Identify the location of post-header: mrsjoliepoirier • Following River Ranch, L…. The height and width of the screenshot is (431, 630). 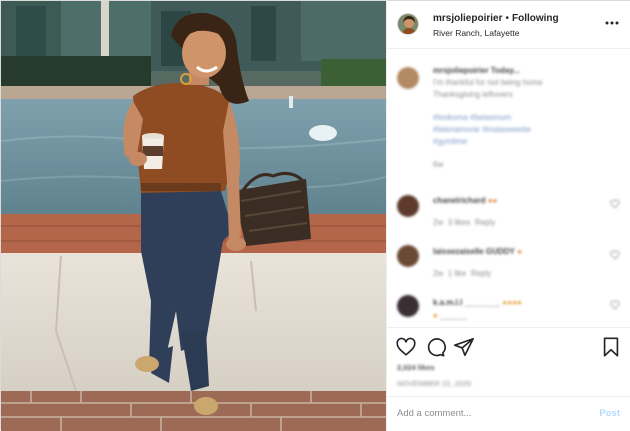
(508, 25).